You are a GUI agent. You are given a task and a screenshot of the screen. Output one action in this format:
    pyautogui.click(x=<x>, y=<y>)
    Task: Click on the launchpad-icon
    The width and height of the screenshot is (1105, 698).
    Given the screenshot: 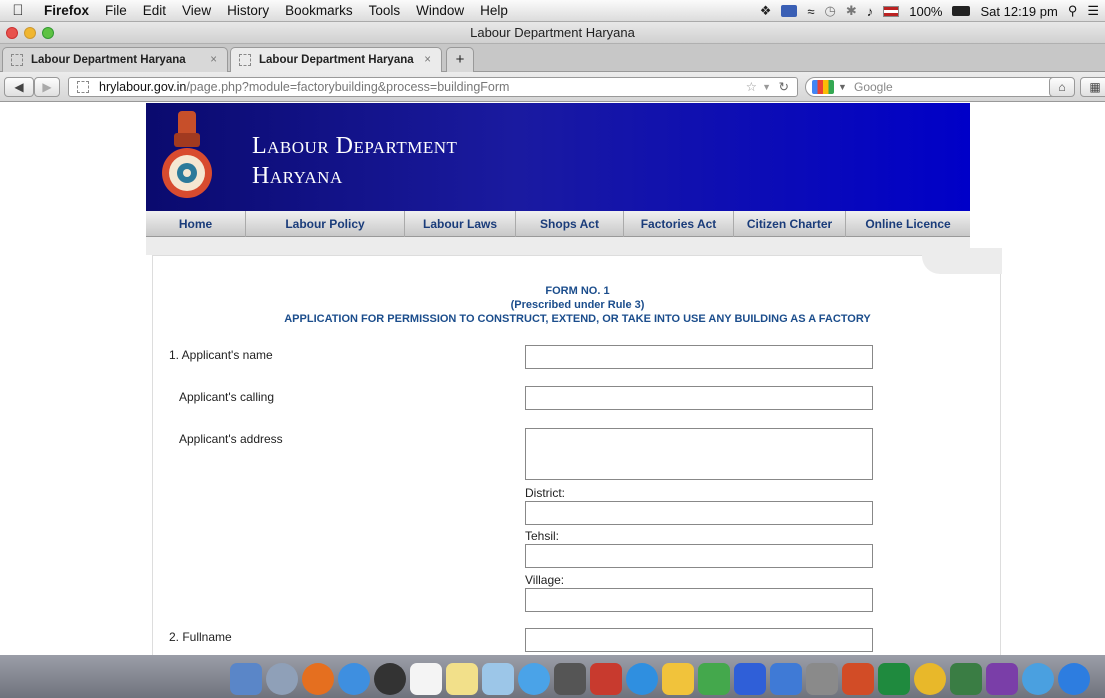 What is the action you would take?
    pyautogui.click(x=282, y=679)
    